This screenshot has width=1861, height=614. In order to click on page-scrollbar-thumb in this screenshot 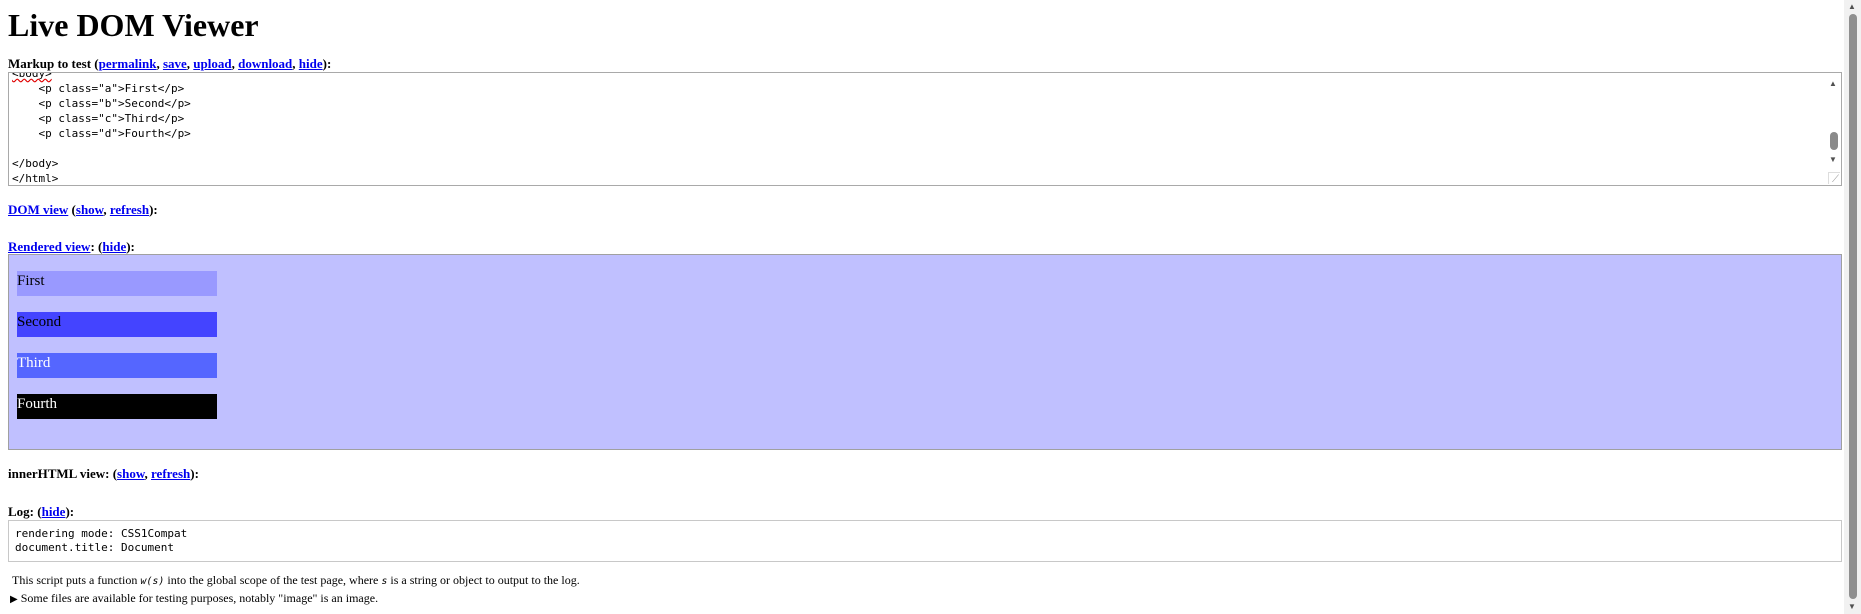, I will do `click(1853, 306)`.